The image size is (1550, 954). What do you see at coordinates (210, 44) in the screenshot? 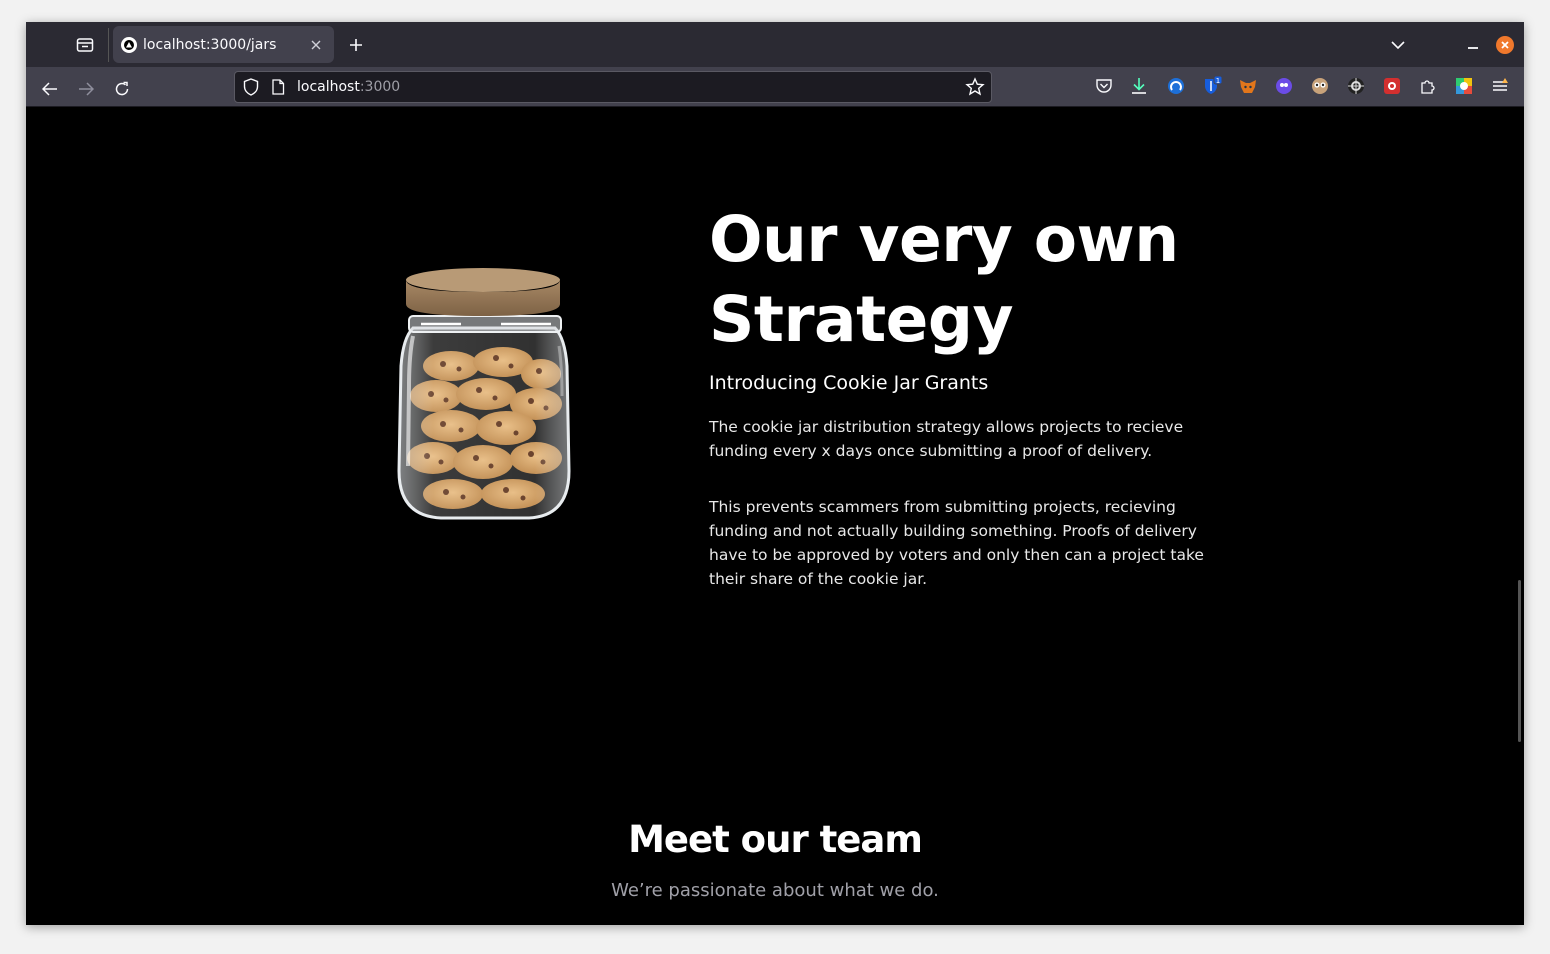
I see `tab-title: localhost:3000/jars` at bounding box center [210, 44].